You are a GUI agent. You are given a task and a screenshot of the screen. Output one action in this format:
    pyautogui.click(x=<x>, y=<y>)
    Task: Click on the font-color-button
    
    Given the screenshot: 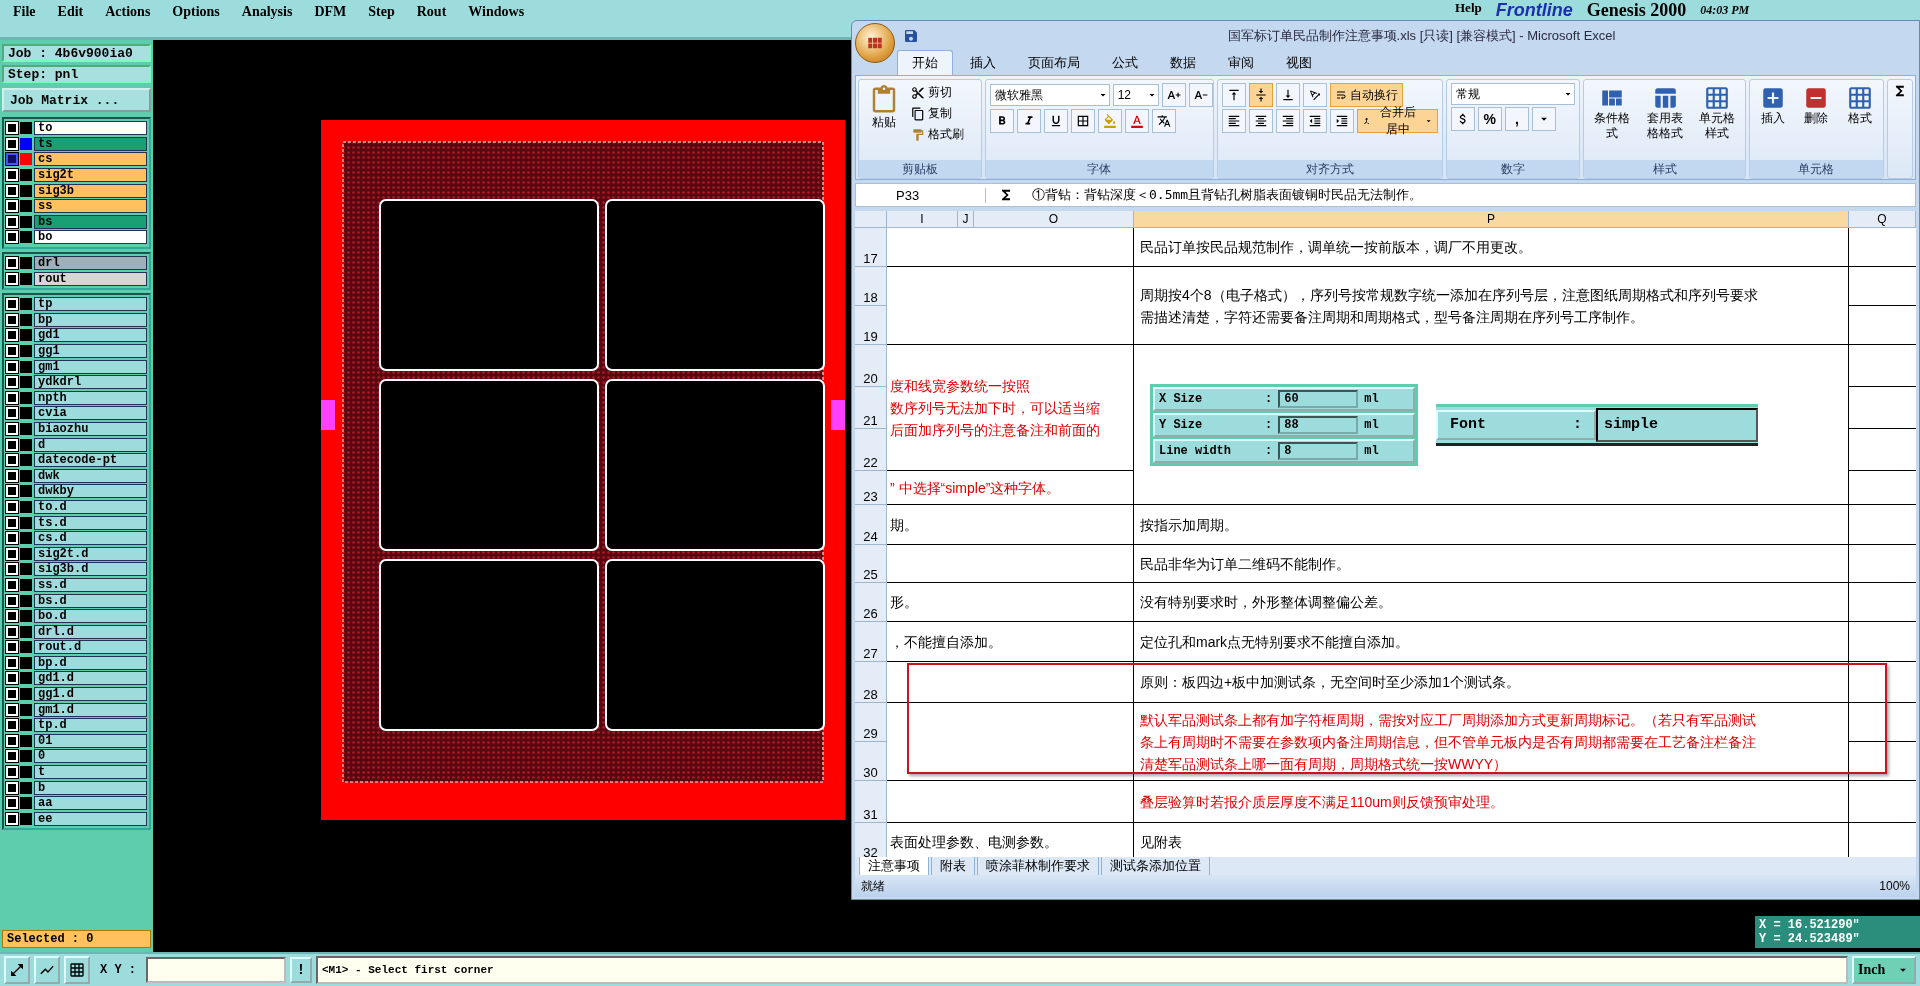 What is the action you would take?
    pyautogui.click(x=1136, y=121)
    